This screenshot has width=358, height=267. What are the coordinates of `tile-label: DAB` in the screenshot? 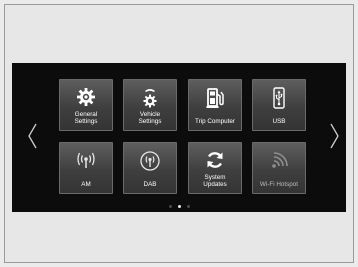 It's located at (150, 184).